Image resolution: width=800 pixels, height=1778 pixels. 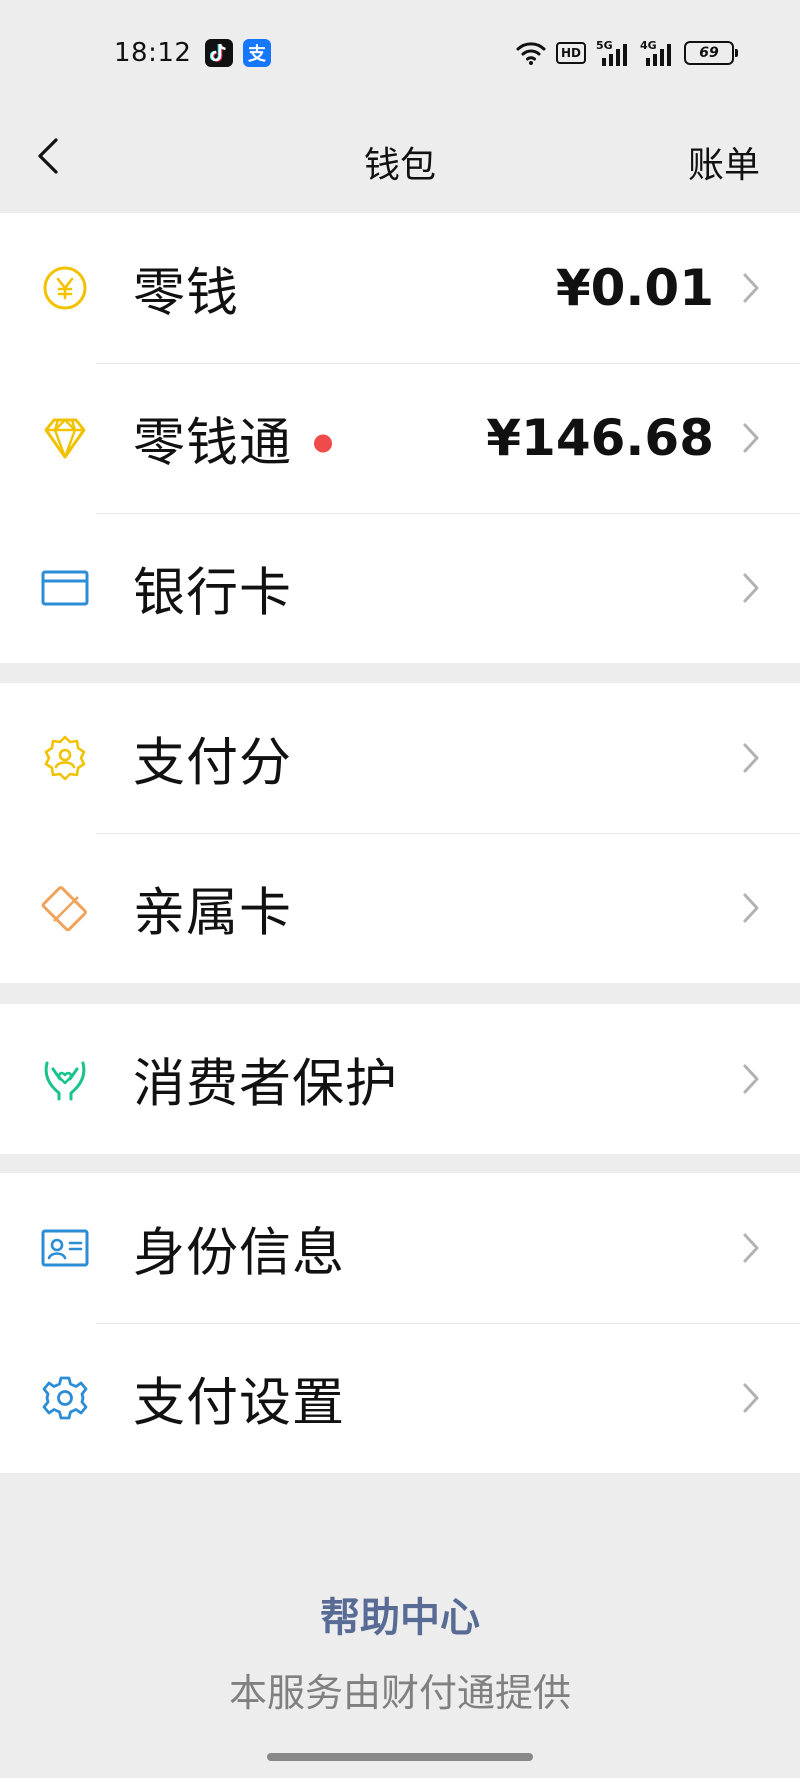 I want to click on list-item-label: 银行卡, so click(x=213, y=593).